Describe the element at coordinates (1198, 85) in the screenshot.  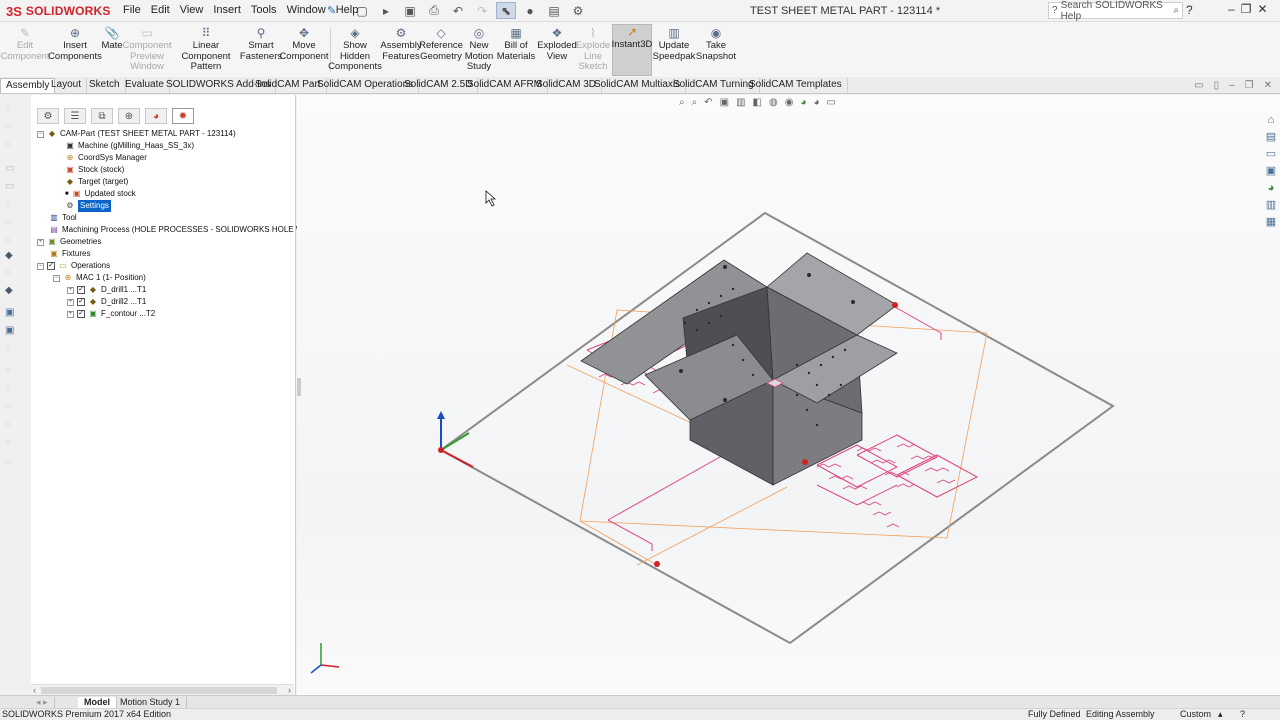
I see `restore-view-icon: ▭` at that location.